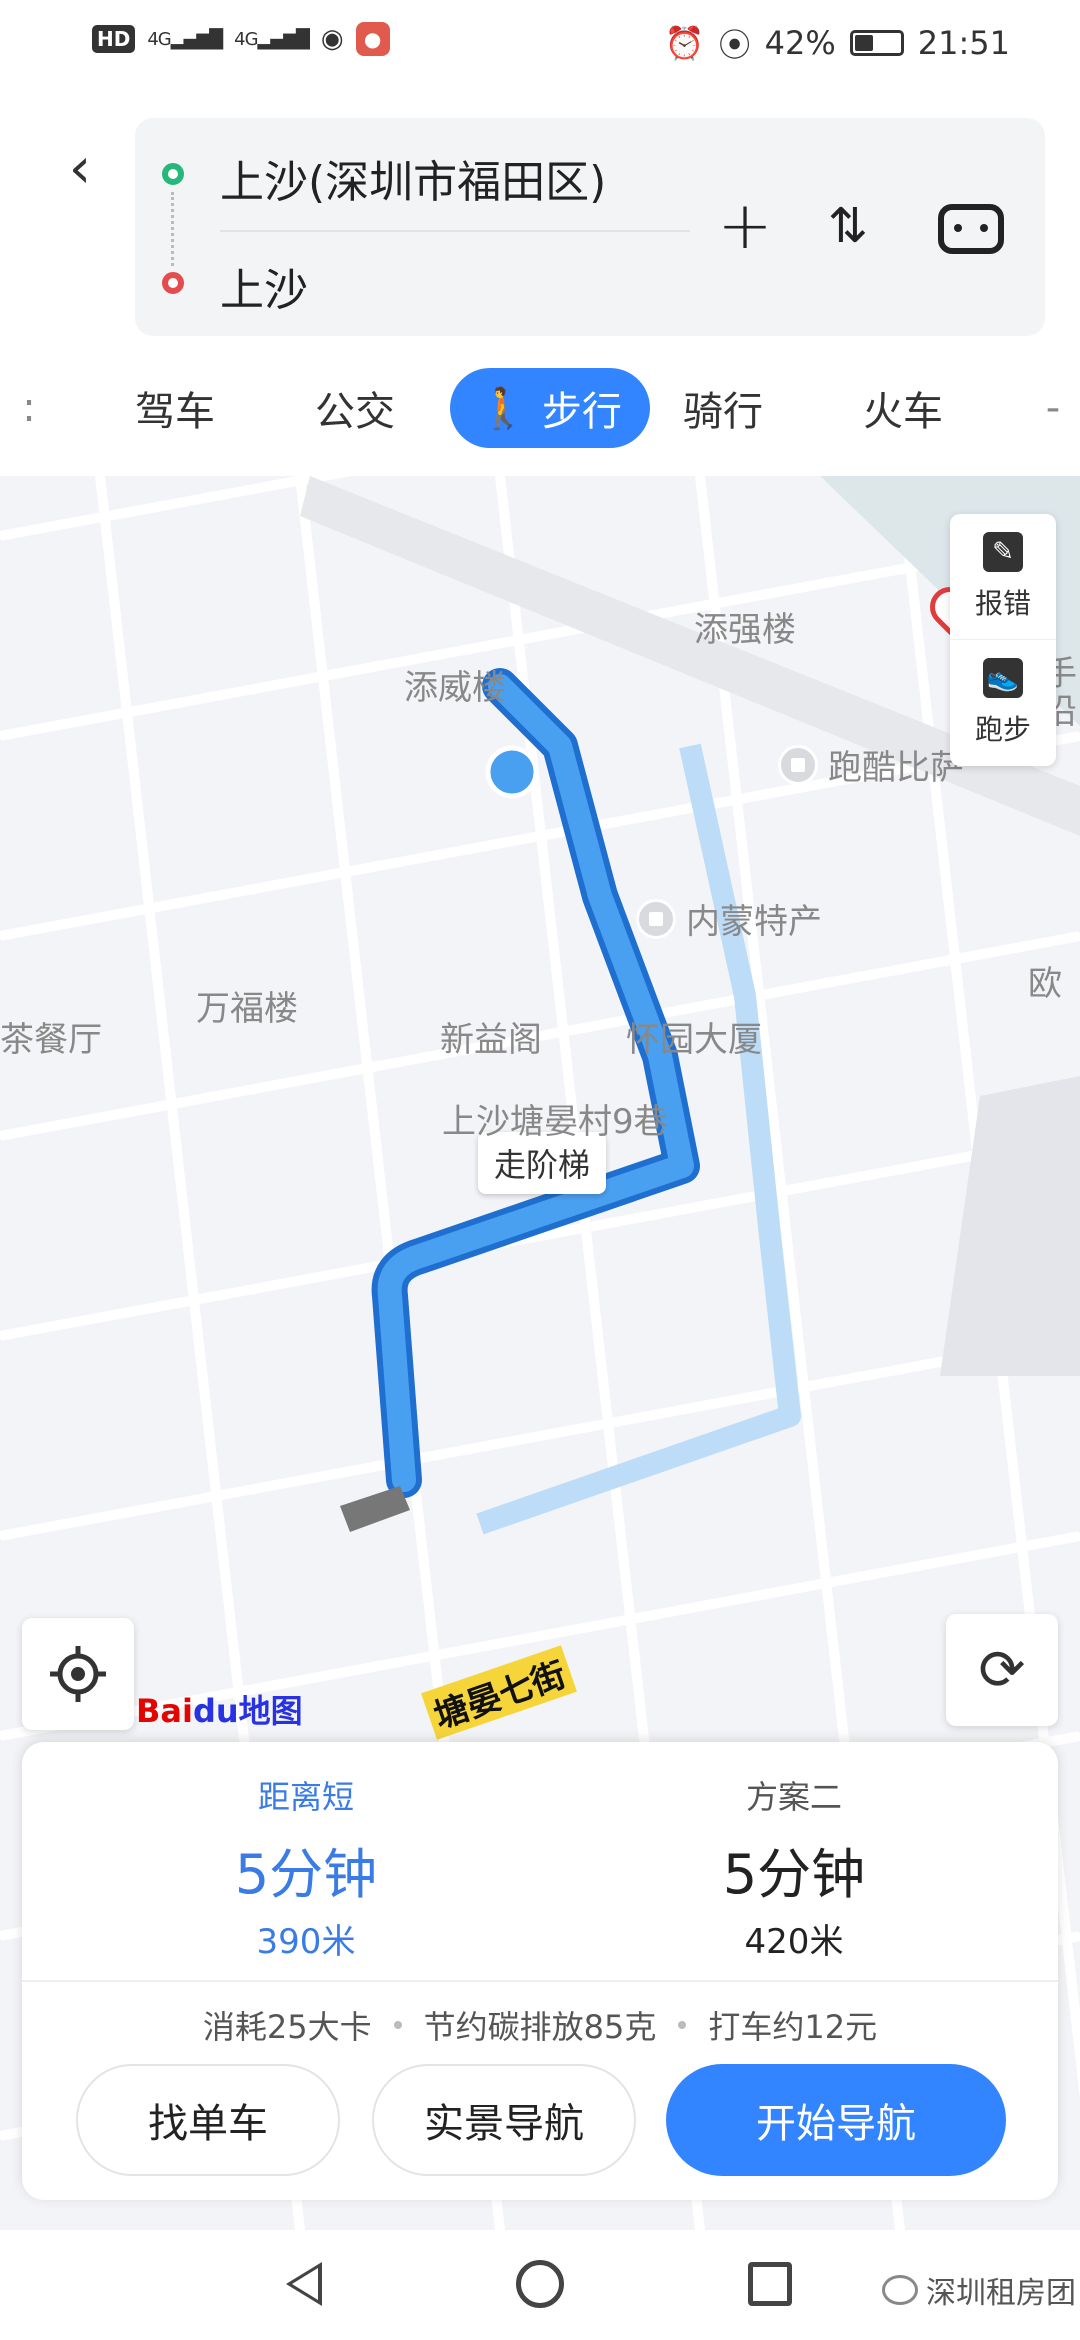 The width and height of the screenshot is (1080, 2340). Describe the element at coordinates (503, 408) in the screenshot. I see `walk-icon: 🚶` at that location.